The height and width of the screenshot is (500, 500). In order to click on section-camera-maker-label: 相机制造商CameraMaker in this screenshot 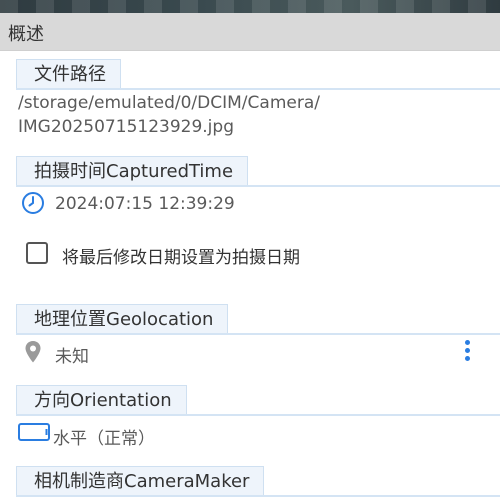, I will do `click(140, 481)`.